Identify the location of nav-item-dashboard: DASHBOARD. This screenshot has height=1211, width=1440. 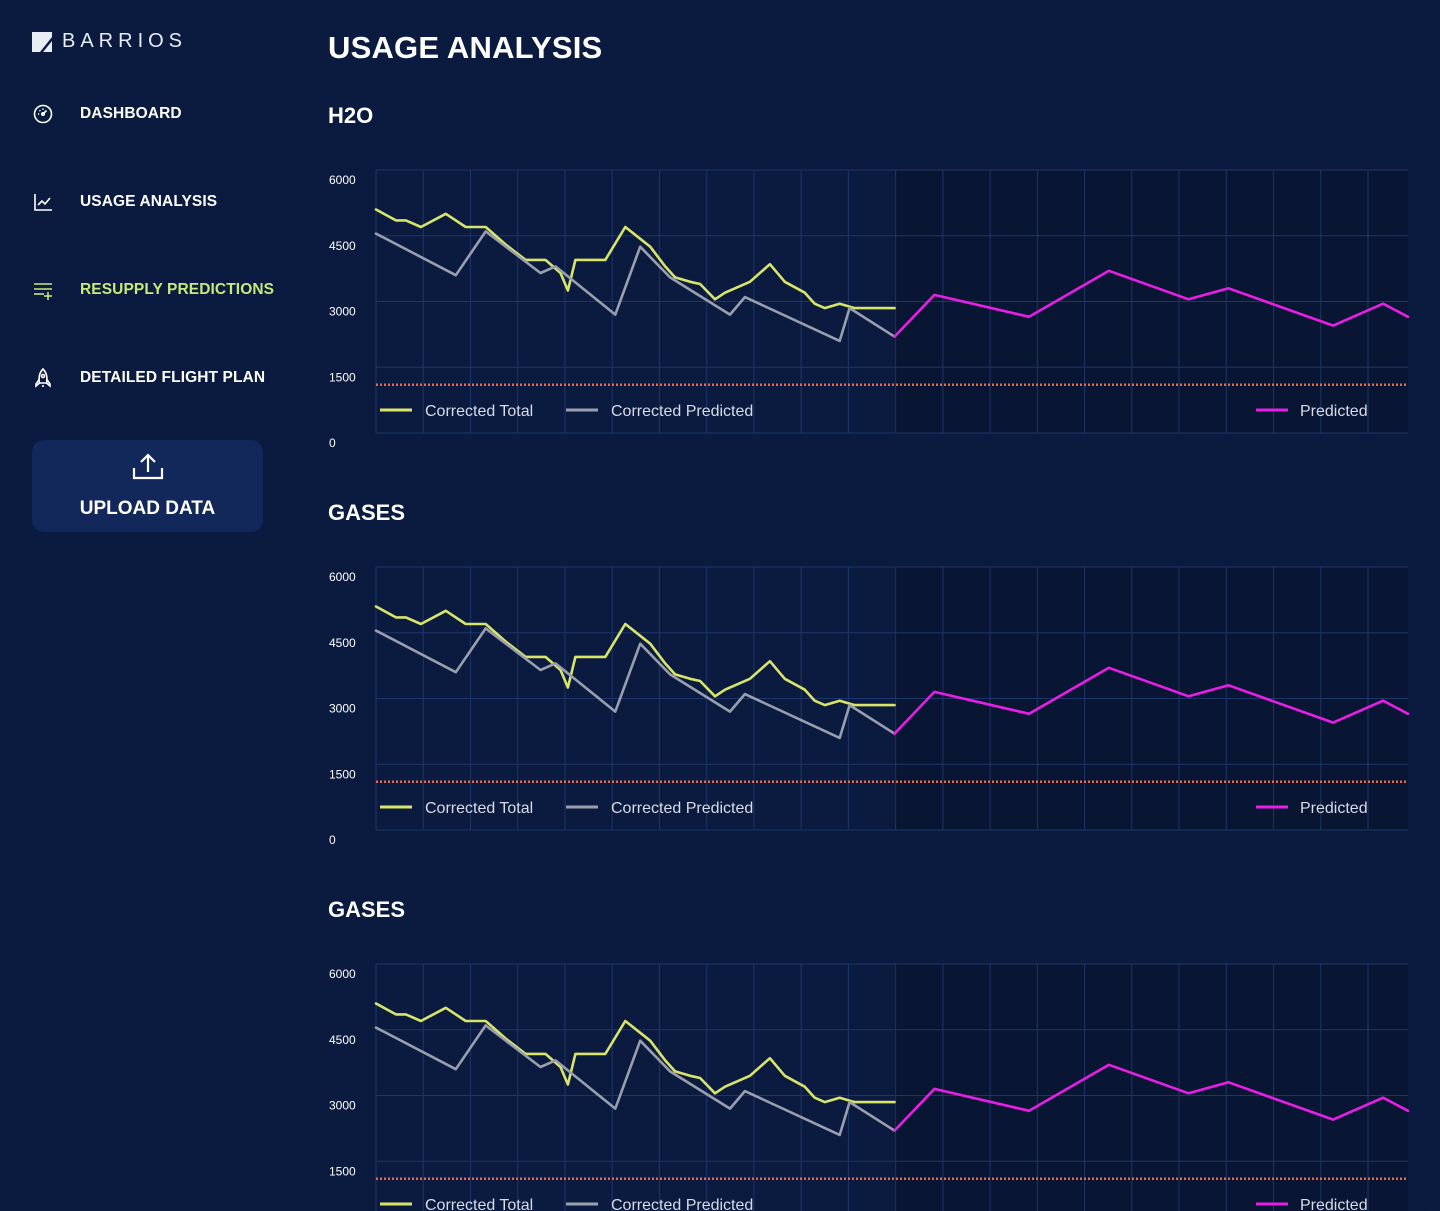
(107, 114).